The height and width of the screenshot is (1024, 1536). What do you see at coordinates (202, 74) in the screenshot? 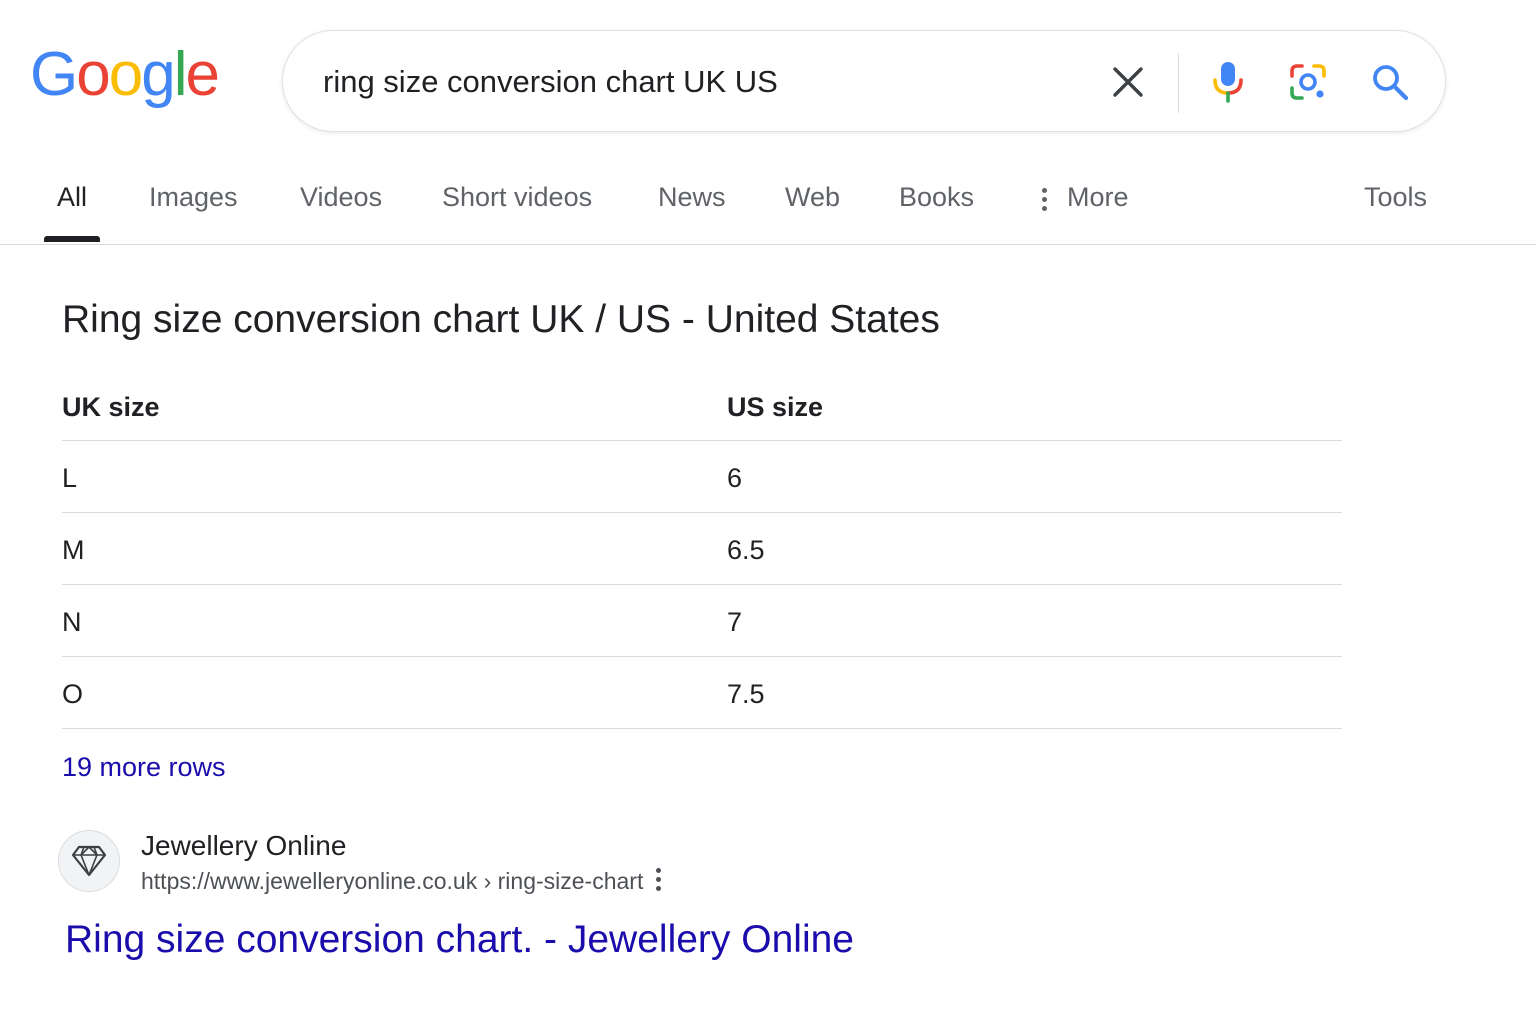
I see `logo-letter: e` at bounding box center [202, 74].